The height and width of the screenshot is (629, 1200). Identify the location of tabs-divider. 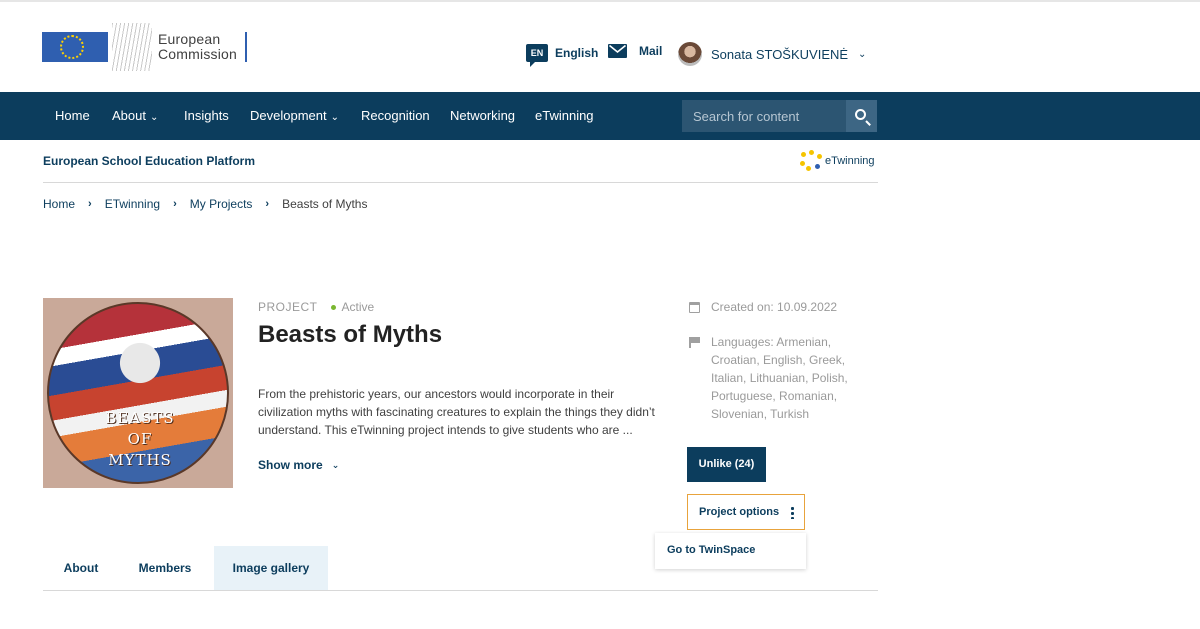
(460, 590).